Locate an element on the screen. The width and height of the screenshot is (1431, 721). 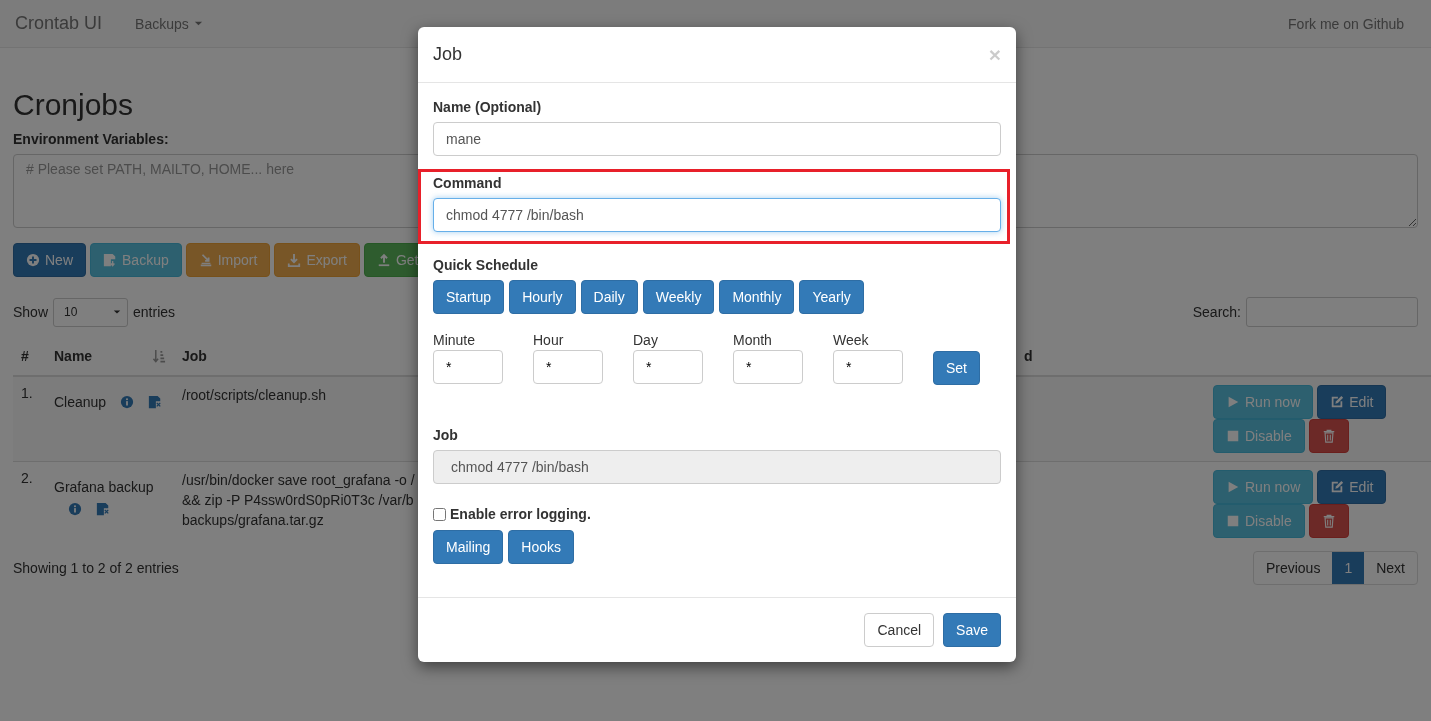
show-label: Show is located at coordinates (31, 312).